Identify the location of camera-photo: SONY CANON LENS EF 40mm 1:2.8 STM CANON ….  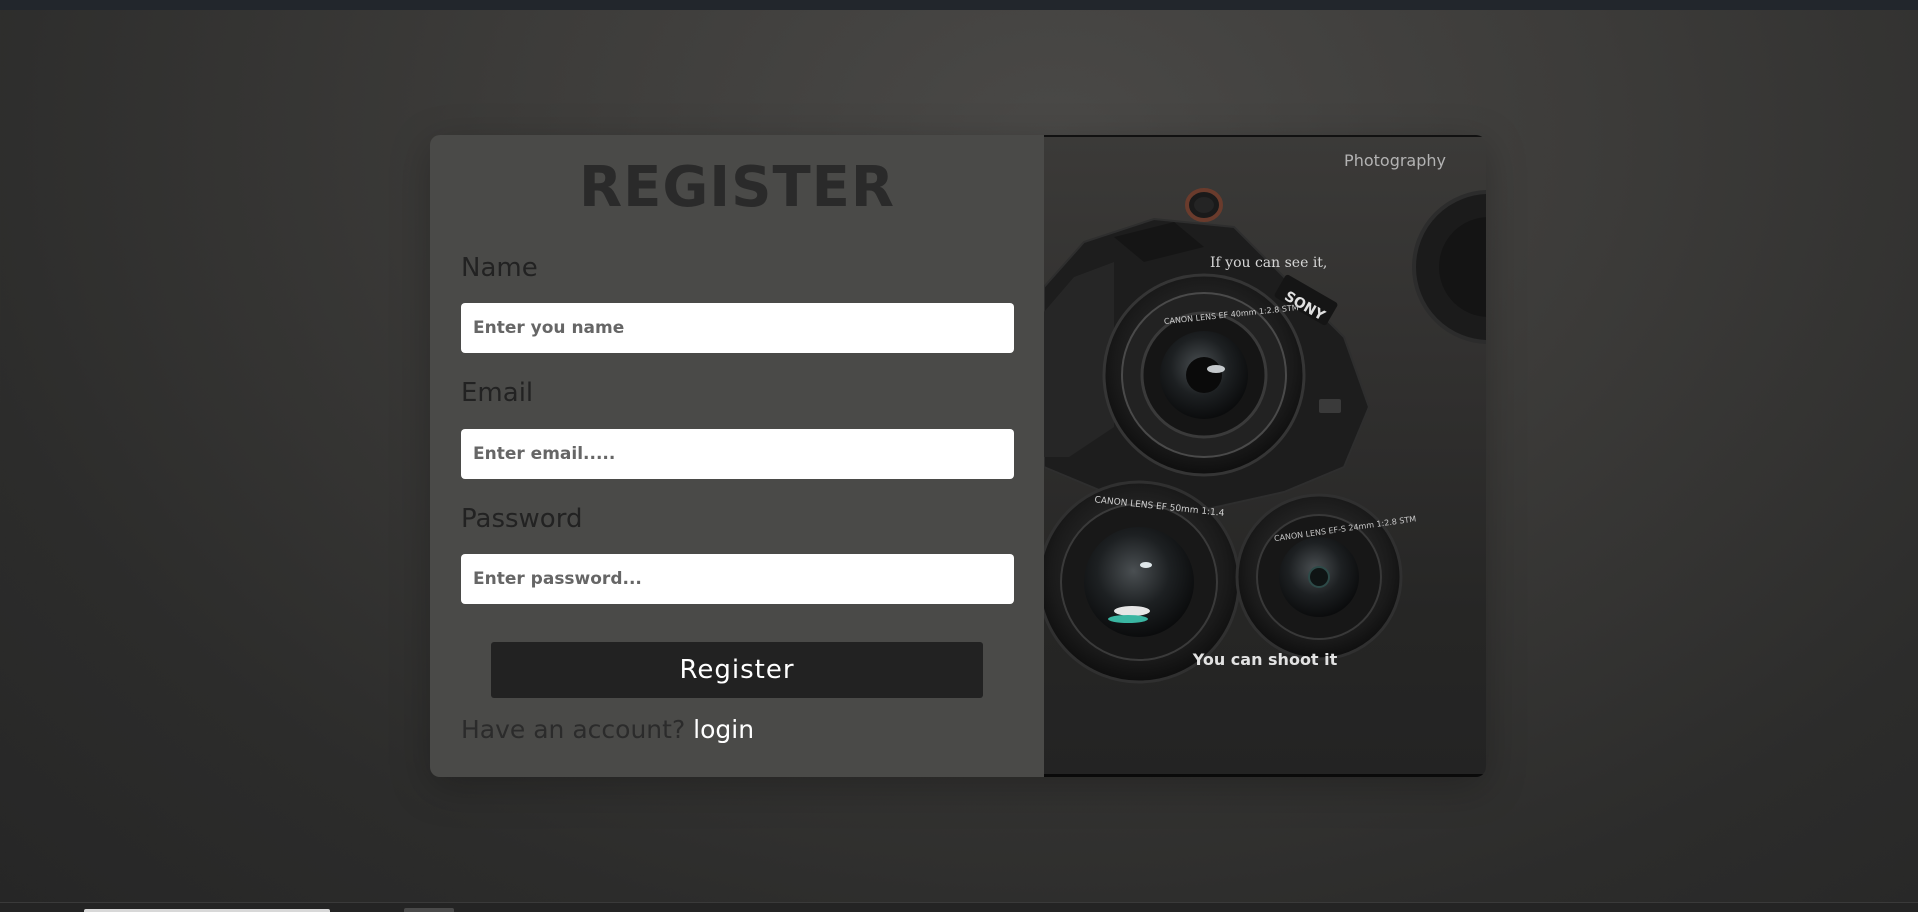
(1265, 436).